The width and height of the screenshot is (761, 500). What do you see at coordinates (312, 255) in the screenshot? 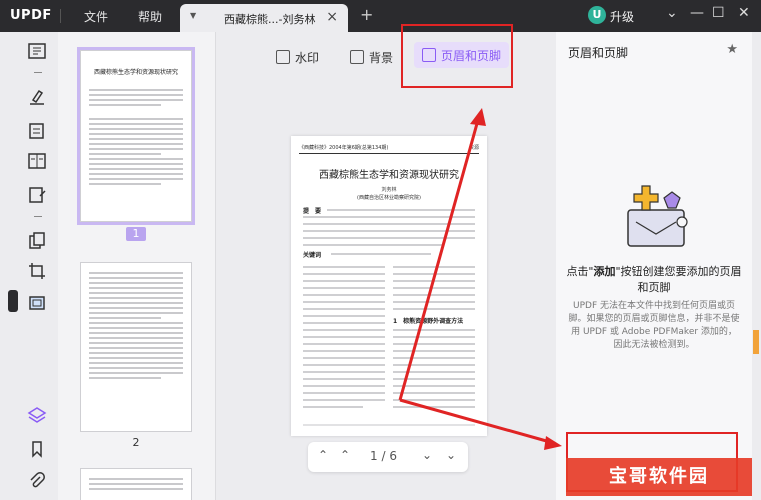
I see `keywords-label: 关键词` at bounding box center [312, 255].